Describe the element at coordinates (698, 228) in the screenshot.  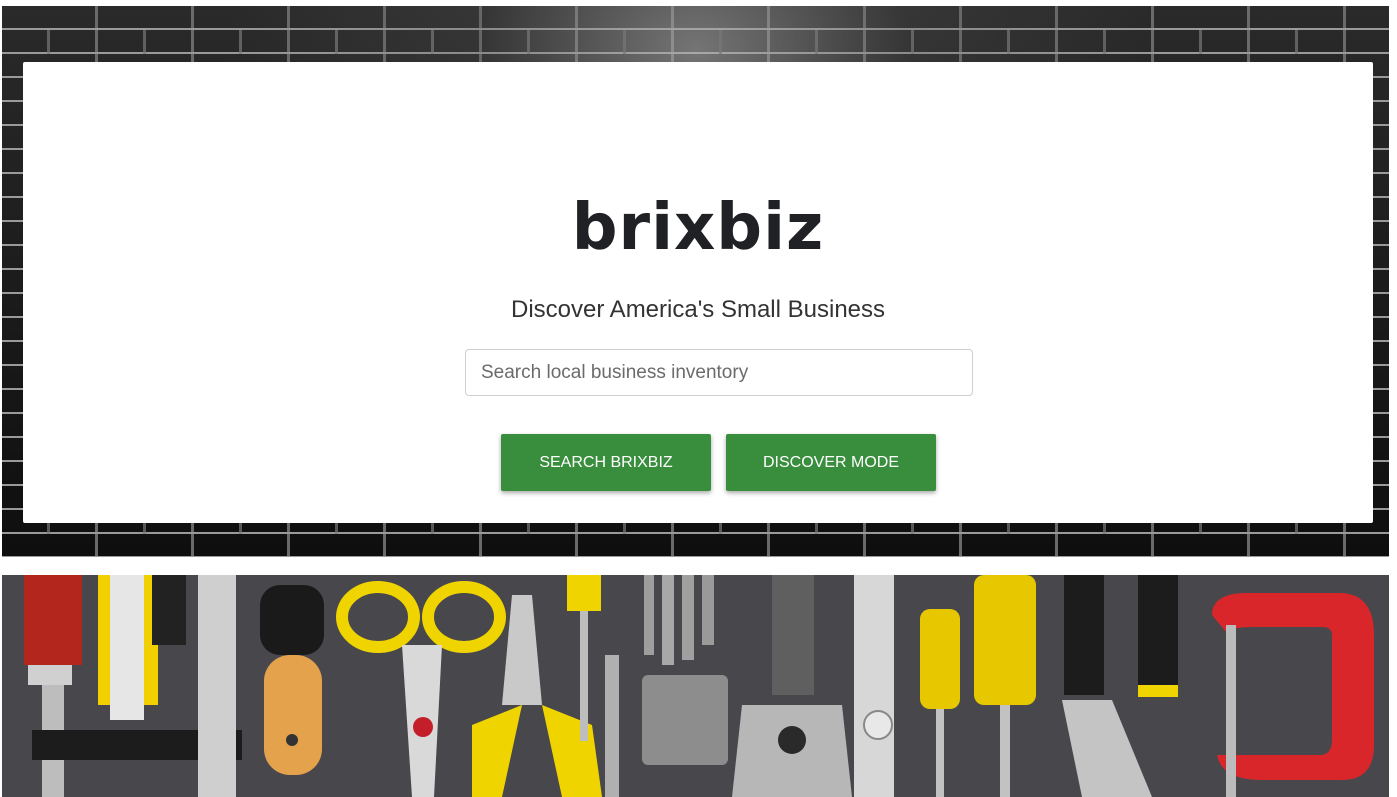
I see `brand-logo: brixbiz` at that location.